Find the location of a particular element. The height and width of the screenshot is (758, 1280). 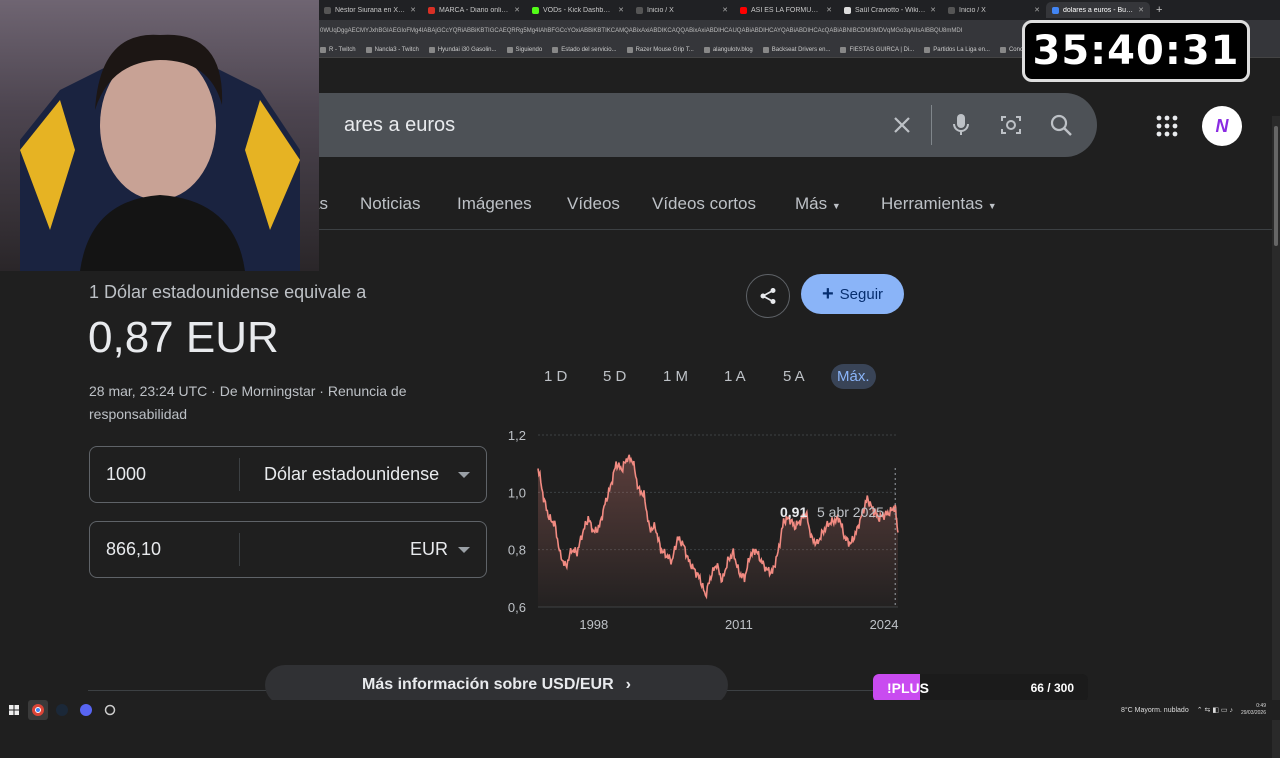

settings-taskbar-icon is located at coordinates (110, 710).